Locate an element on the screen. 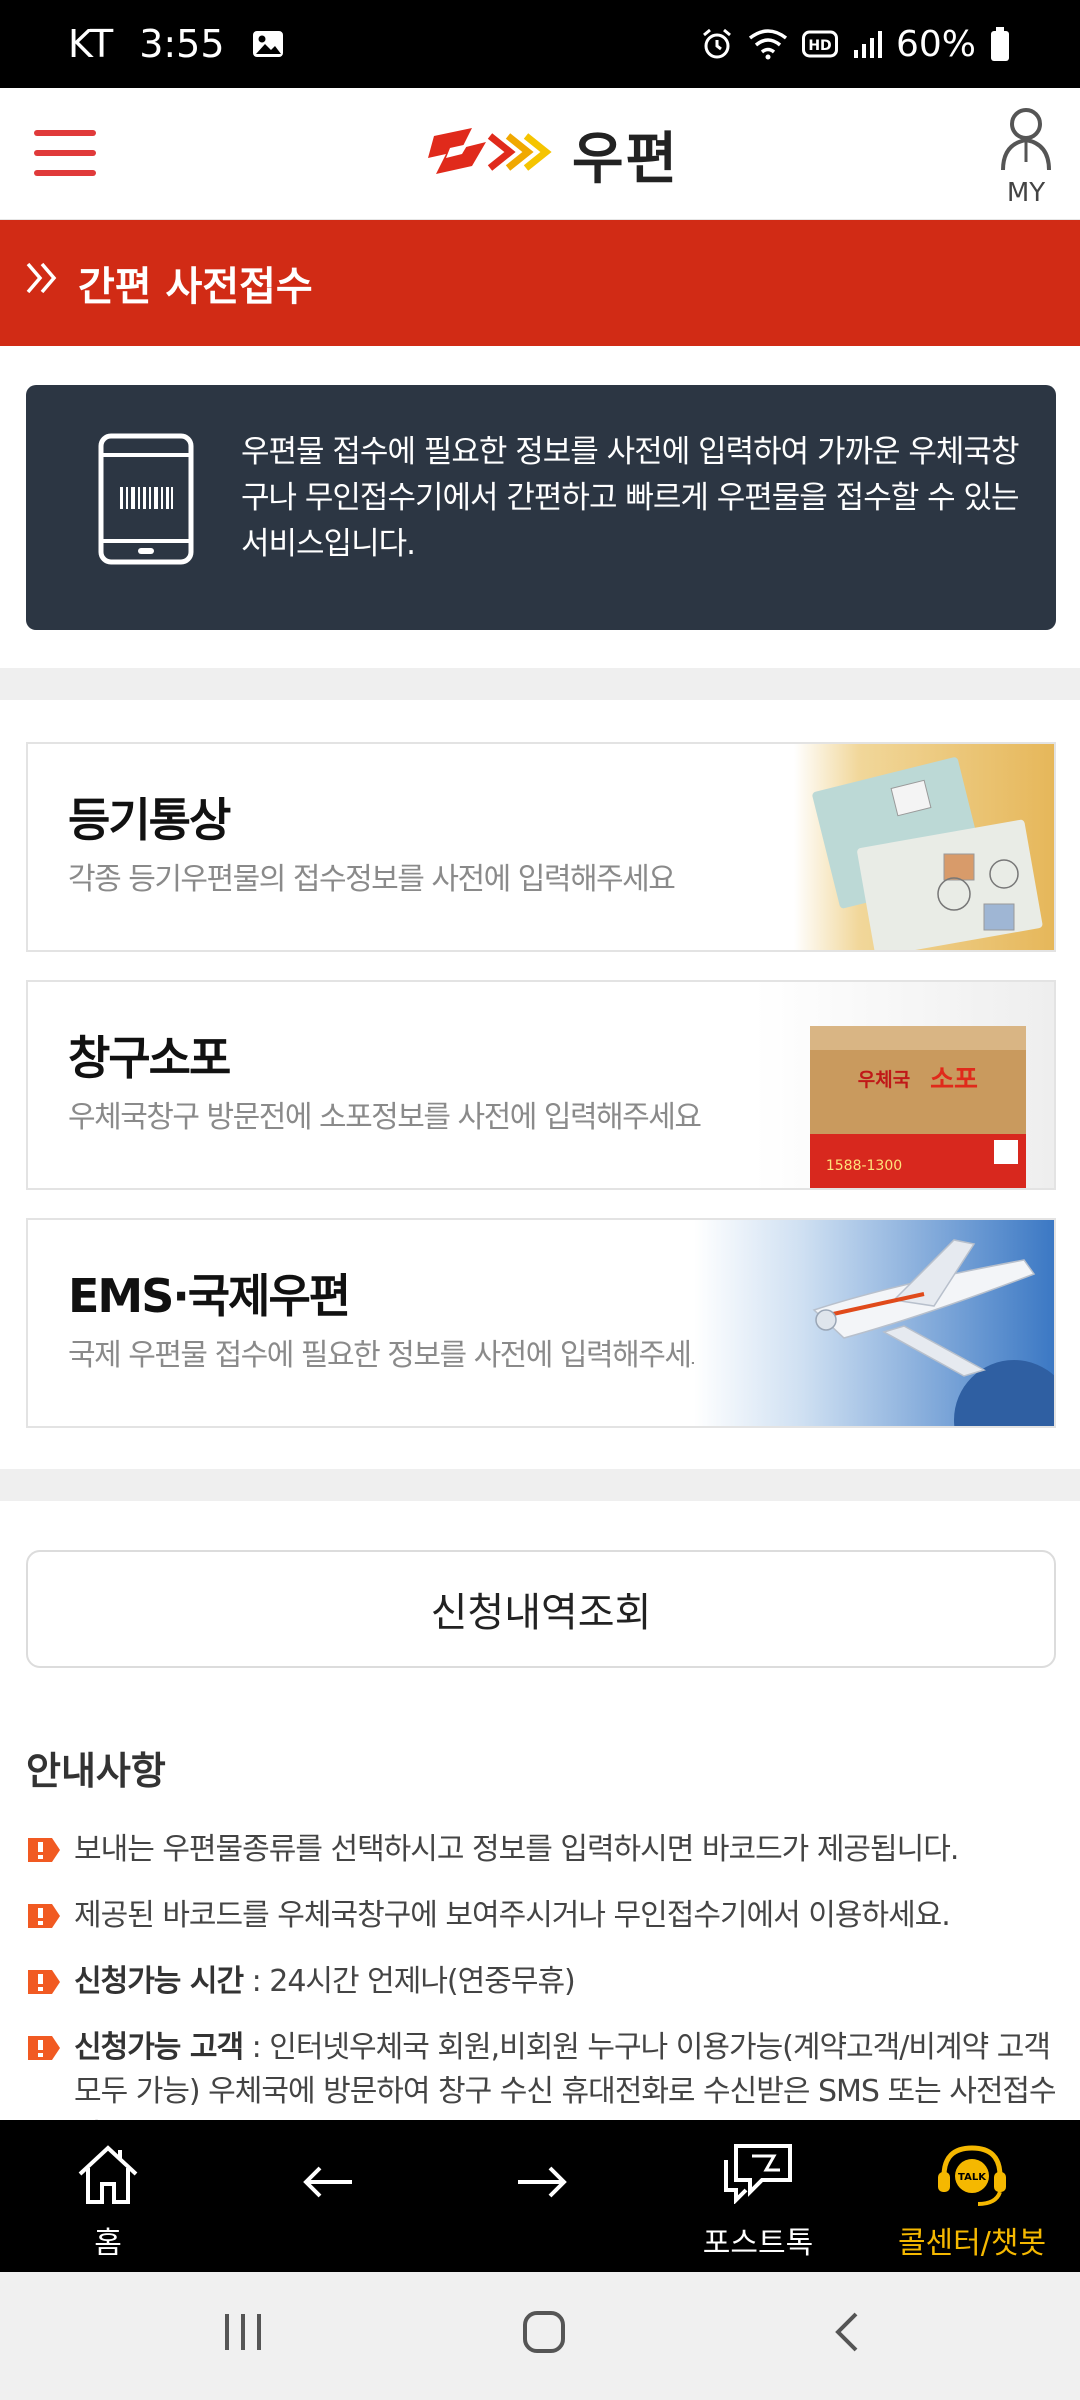 This screenshot has width=1080, height=2400. app-header: 우편 MY is located at coordinates (540, 154).